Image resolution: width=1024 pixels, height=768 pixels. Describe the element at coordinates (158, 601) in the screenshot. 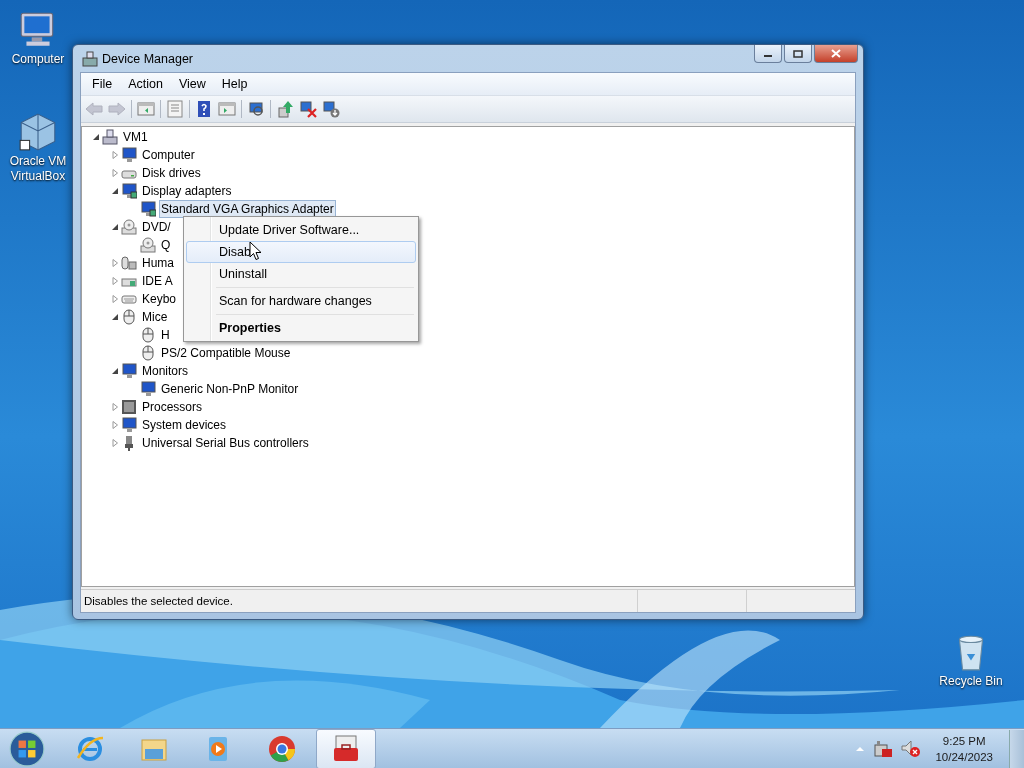

I see `status-text: Disables the selected device.` at that location.